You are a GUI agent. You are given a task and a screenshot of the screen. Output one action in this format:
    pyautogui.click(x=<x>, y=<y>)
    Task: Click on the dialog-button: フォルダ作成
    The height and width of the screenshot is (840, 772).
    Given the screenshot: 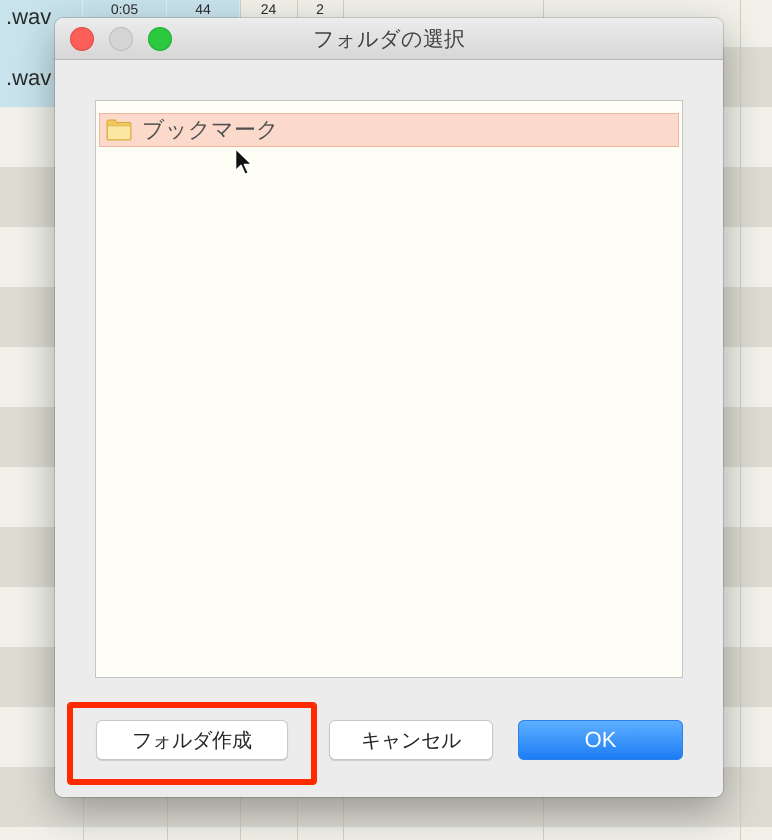 What is the action you would take?
    pyautogui.click(x=192, y=740)
    